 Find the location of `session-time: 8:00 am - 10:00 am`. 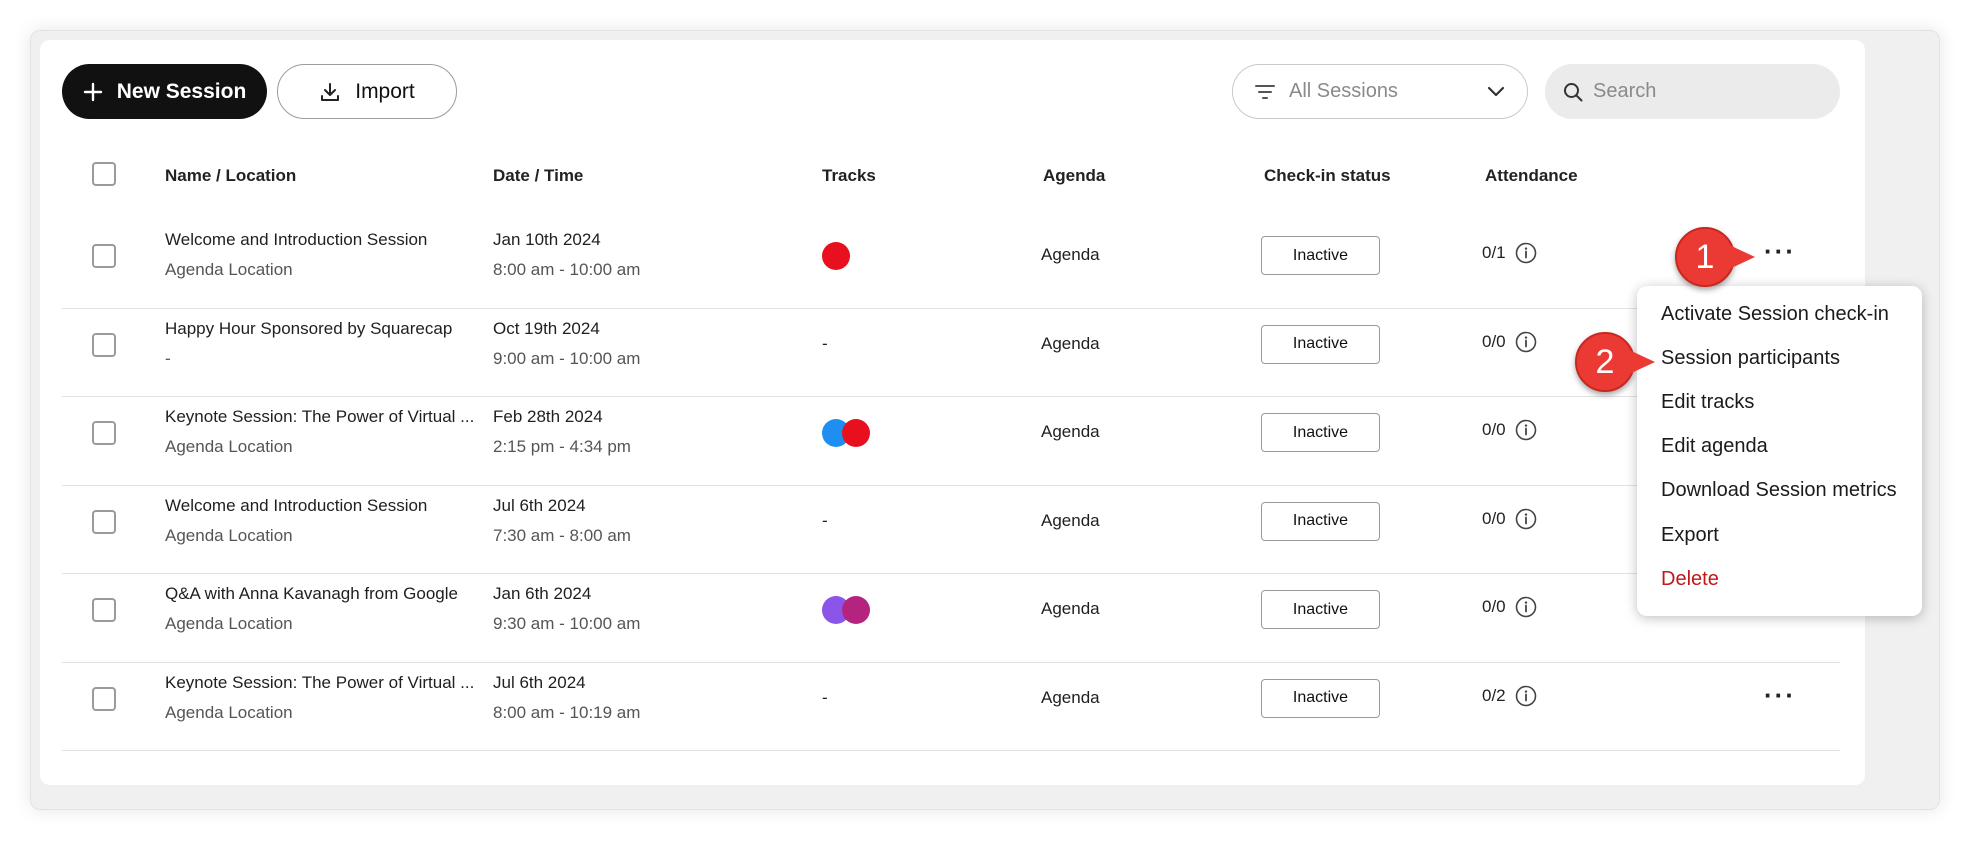

session-time: 8:00 am - 10:00 am is located at coordinates (567, 269).